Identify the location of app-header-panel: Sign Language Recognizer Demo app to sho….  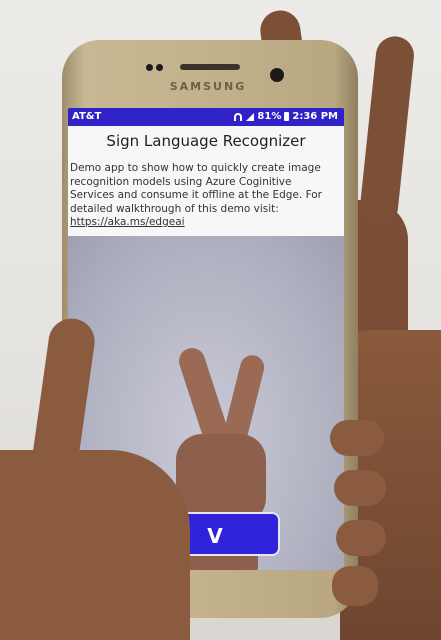
(206, 181).